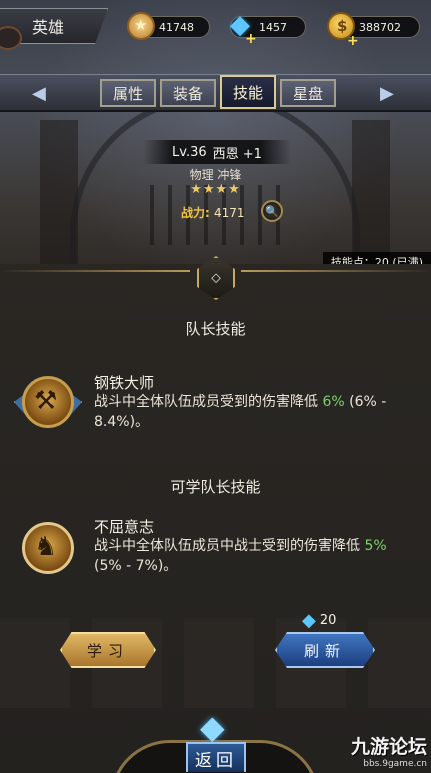 The height and width of the screenshot is (773, 431). I want to click on desc-text: 战斗中全体队伍成员受到的伤害降低, so click(208, 402).